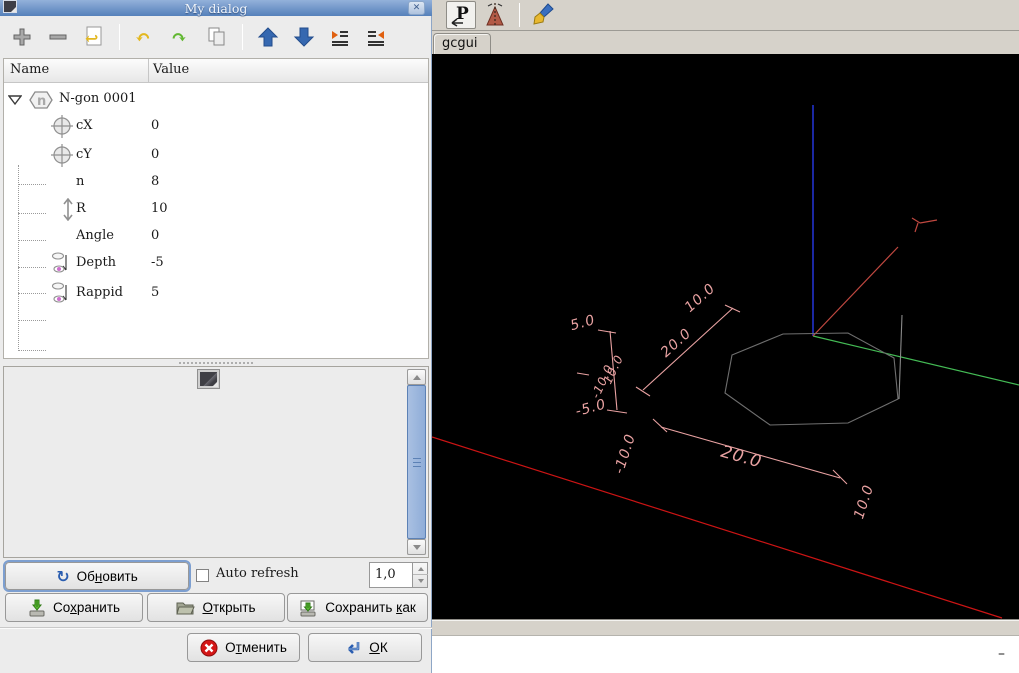 The image size is (1019, 673). I want to click on status-strip, so click(725, 627).